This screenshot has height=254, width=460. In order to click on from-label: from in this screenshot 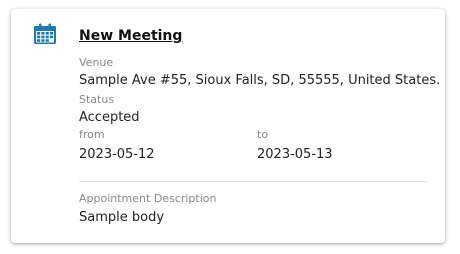, I will do `click(92, 134)`.